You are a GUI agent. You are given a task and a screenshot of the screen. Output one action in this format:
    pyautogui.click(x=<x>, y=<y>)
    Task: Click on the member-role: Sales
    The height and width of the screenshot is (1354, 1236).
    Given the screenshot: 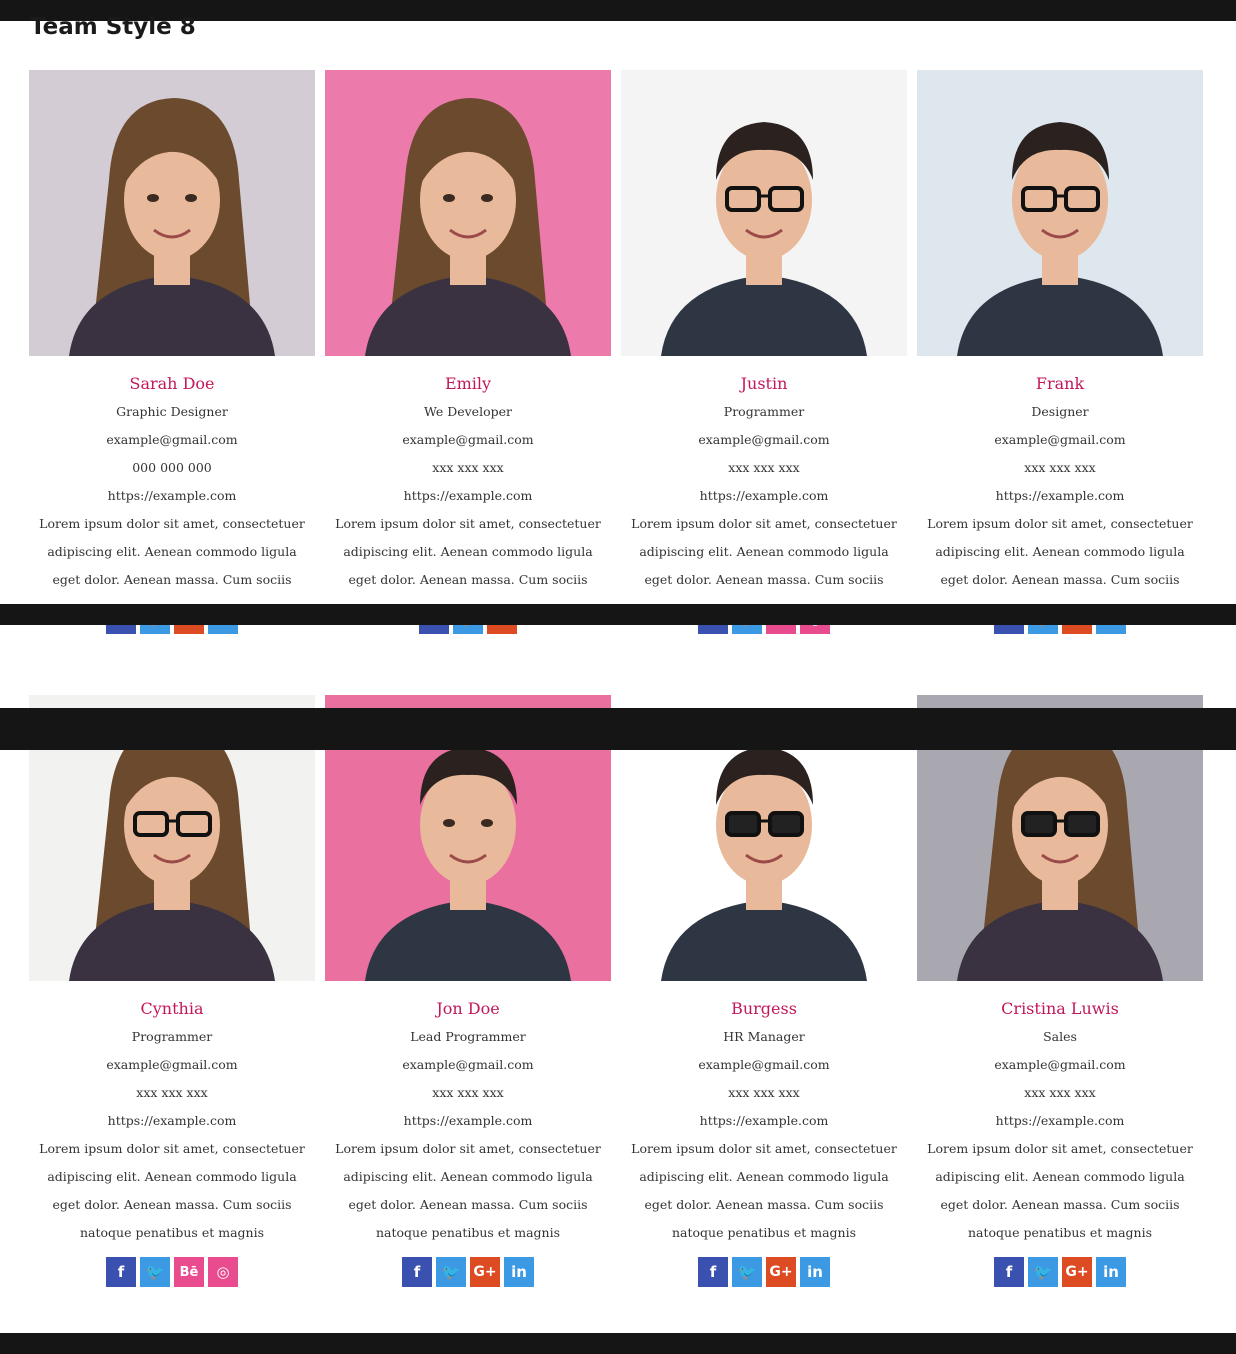 What is the action you would take?
    pyautogui.click(x=1060, y=1036)
    